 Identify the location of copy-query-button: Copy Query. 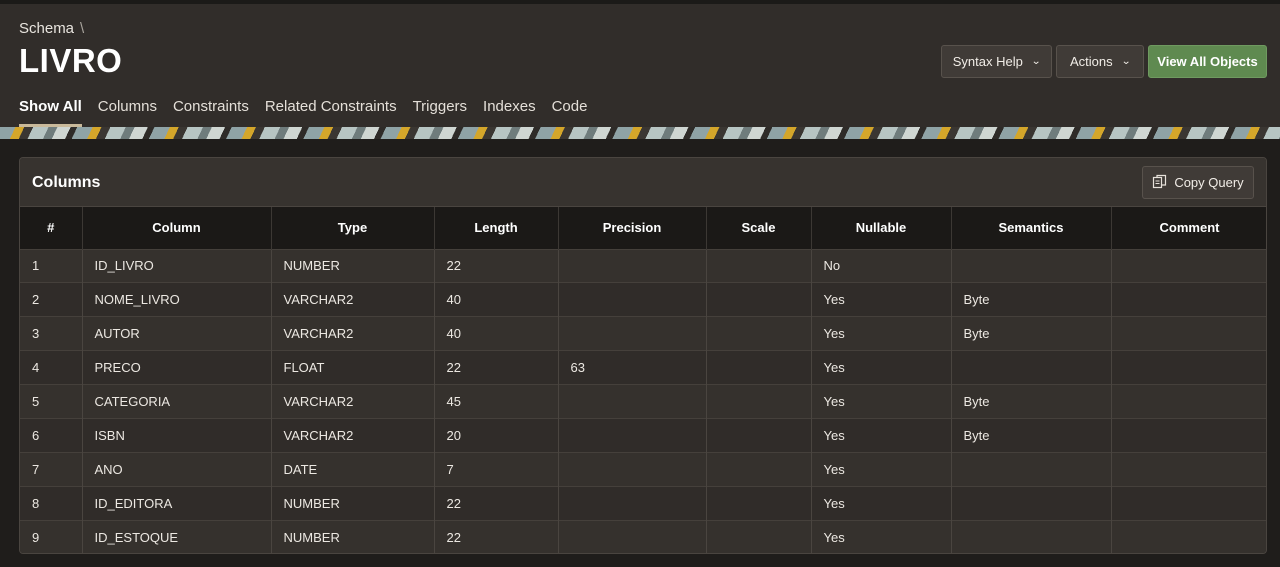
(1198, 182).